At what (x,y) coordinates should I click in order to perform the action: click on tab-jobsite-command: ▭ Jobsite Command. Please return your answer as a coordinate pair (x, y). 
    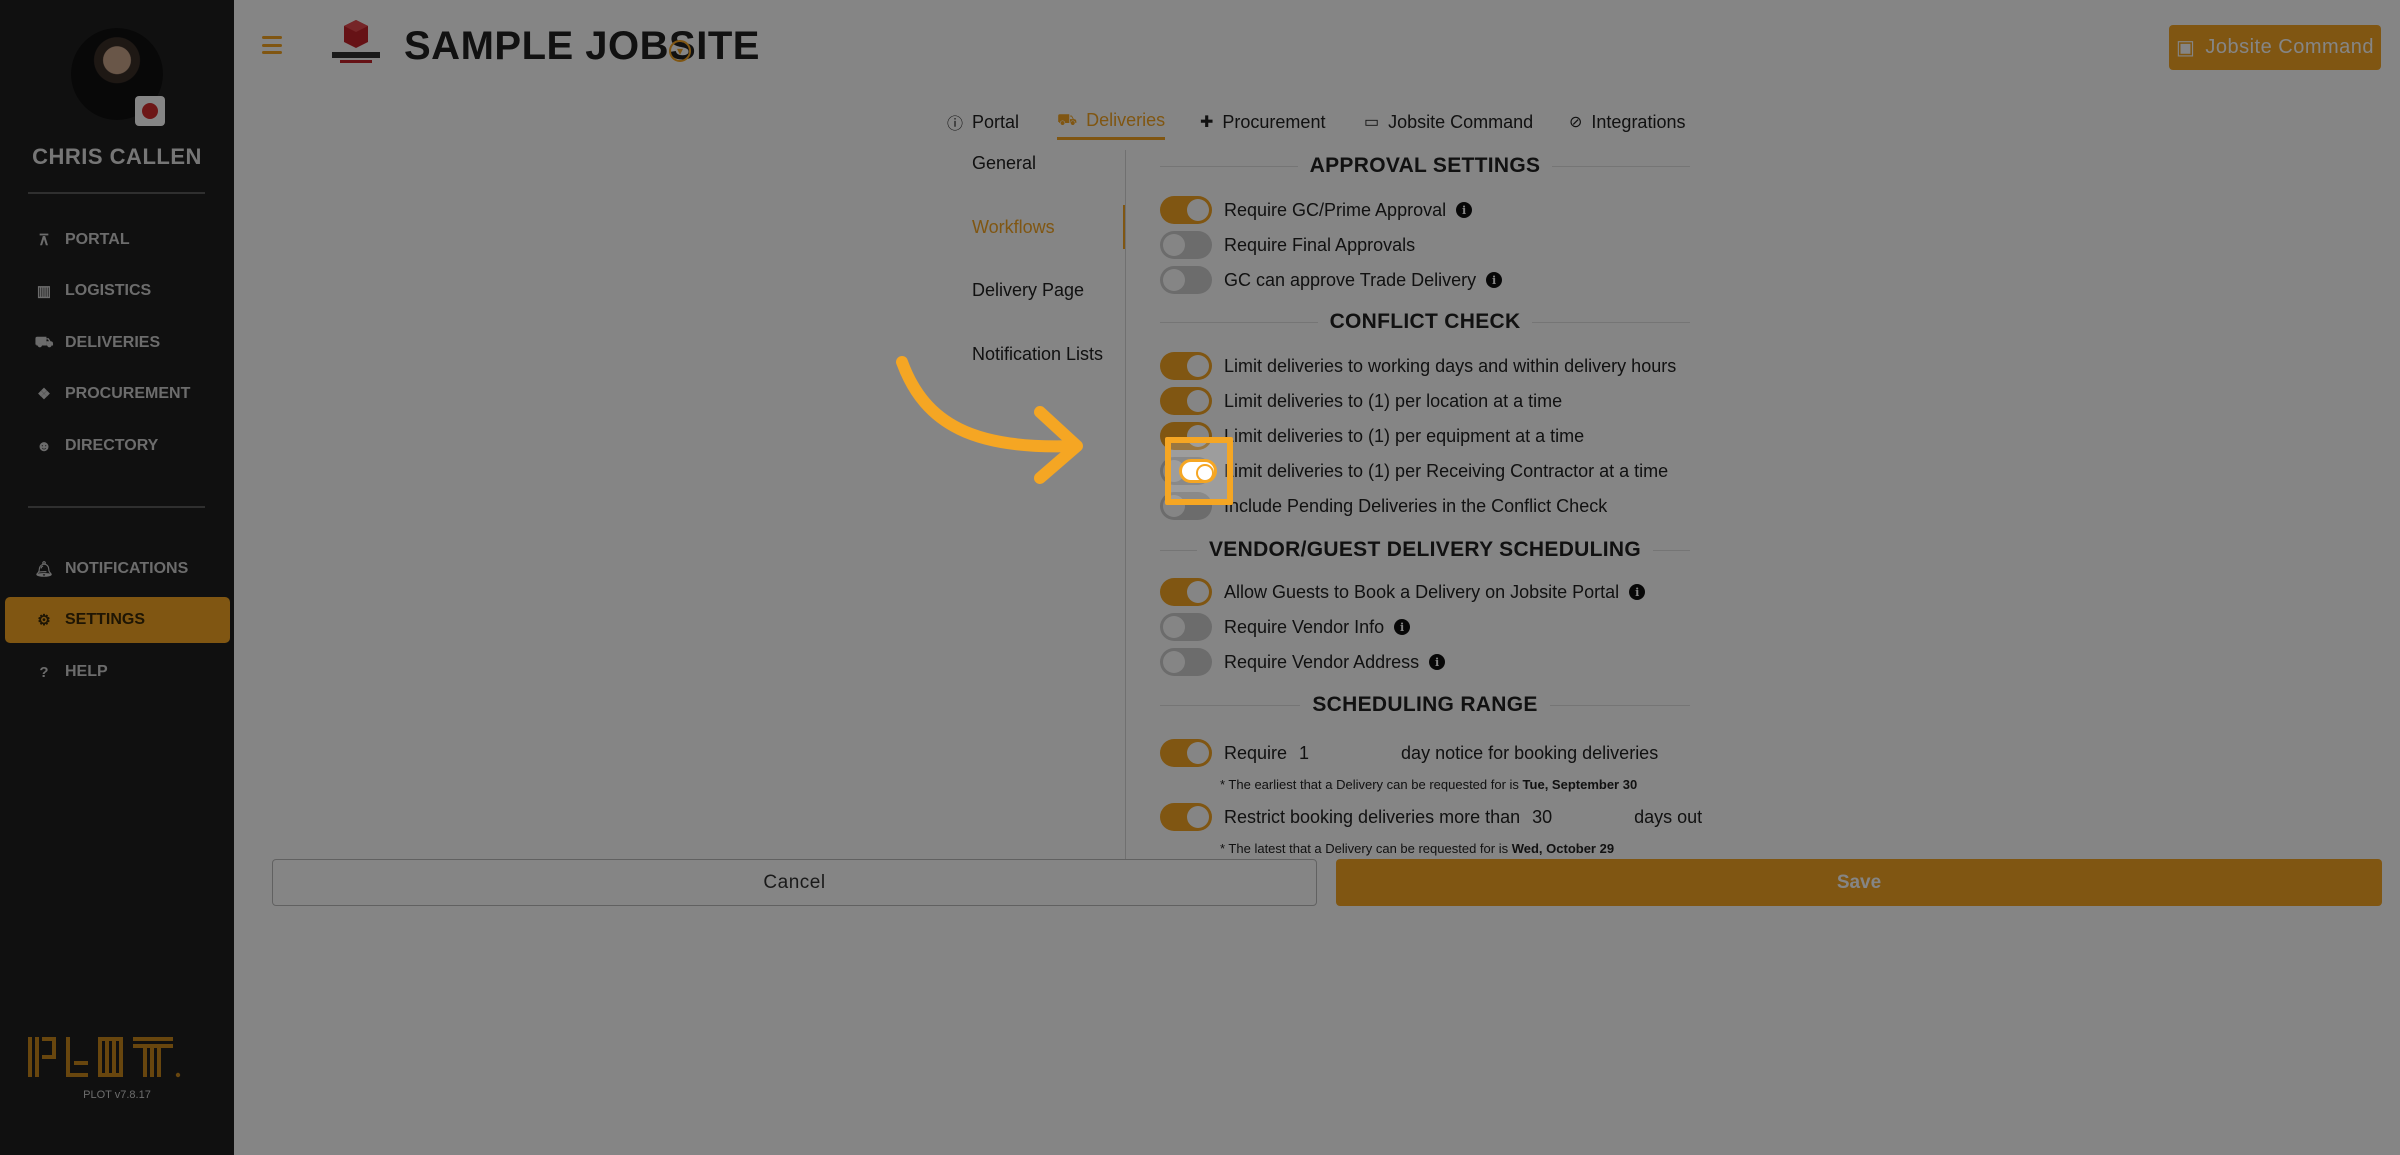
    Looking at the image, I should click on (1448, 122).